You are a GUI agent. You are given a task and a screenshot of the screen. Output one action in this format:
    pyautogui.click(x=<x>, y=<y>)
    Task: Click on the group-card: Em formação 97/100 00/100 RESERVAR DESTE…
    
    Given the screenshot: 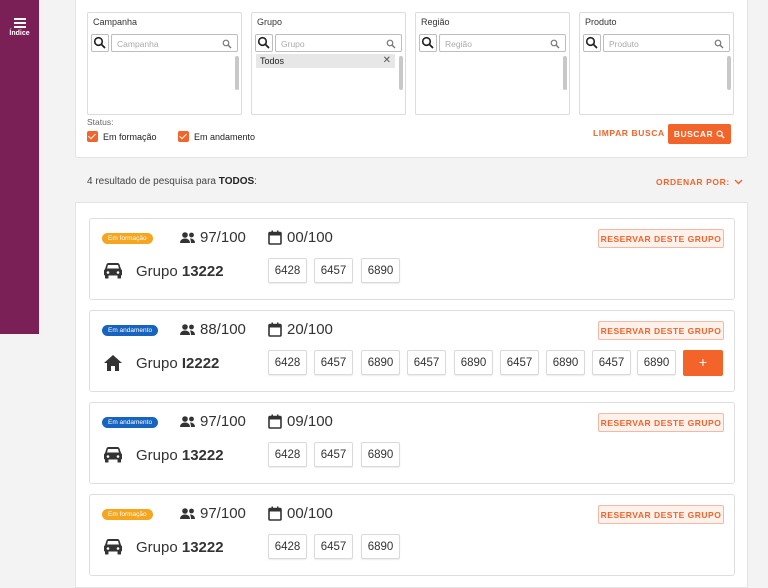 What is the action you would take?
    pyautogui.click(x=412, y=535)
    